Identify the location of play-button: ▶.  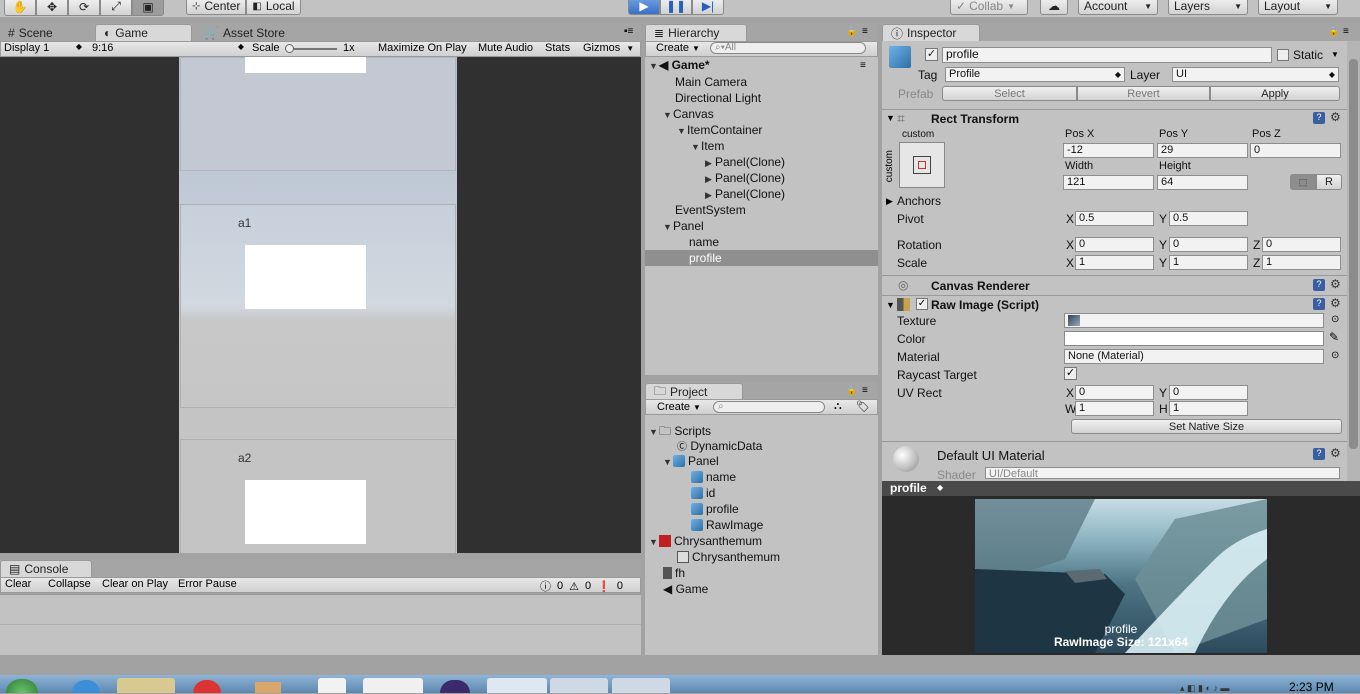
(644, 7).